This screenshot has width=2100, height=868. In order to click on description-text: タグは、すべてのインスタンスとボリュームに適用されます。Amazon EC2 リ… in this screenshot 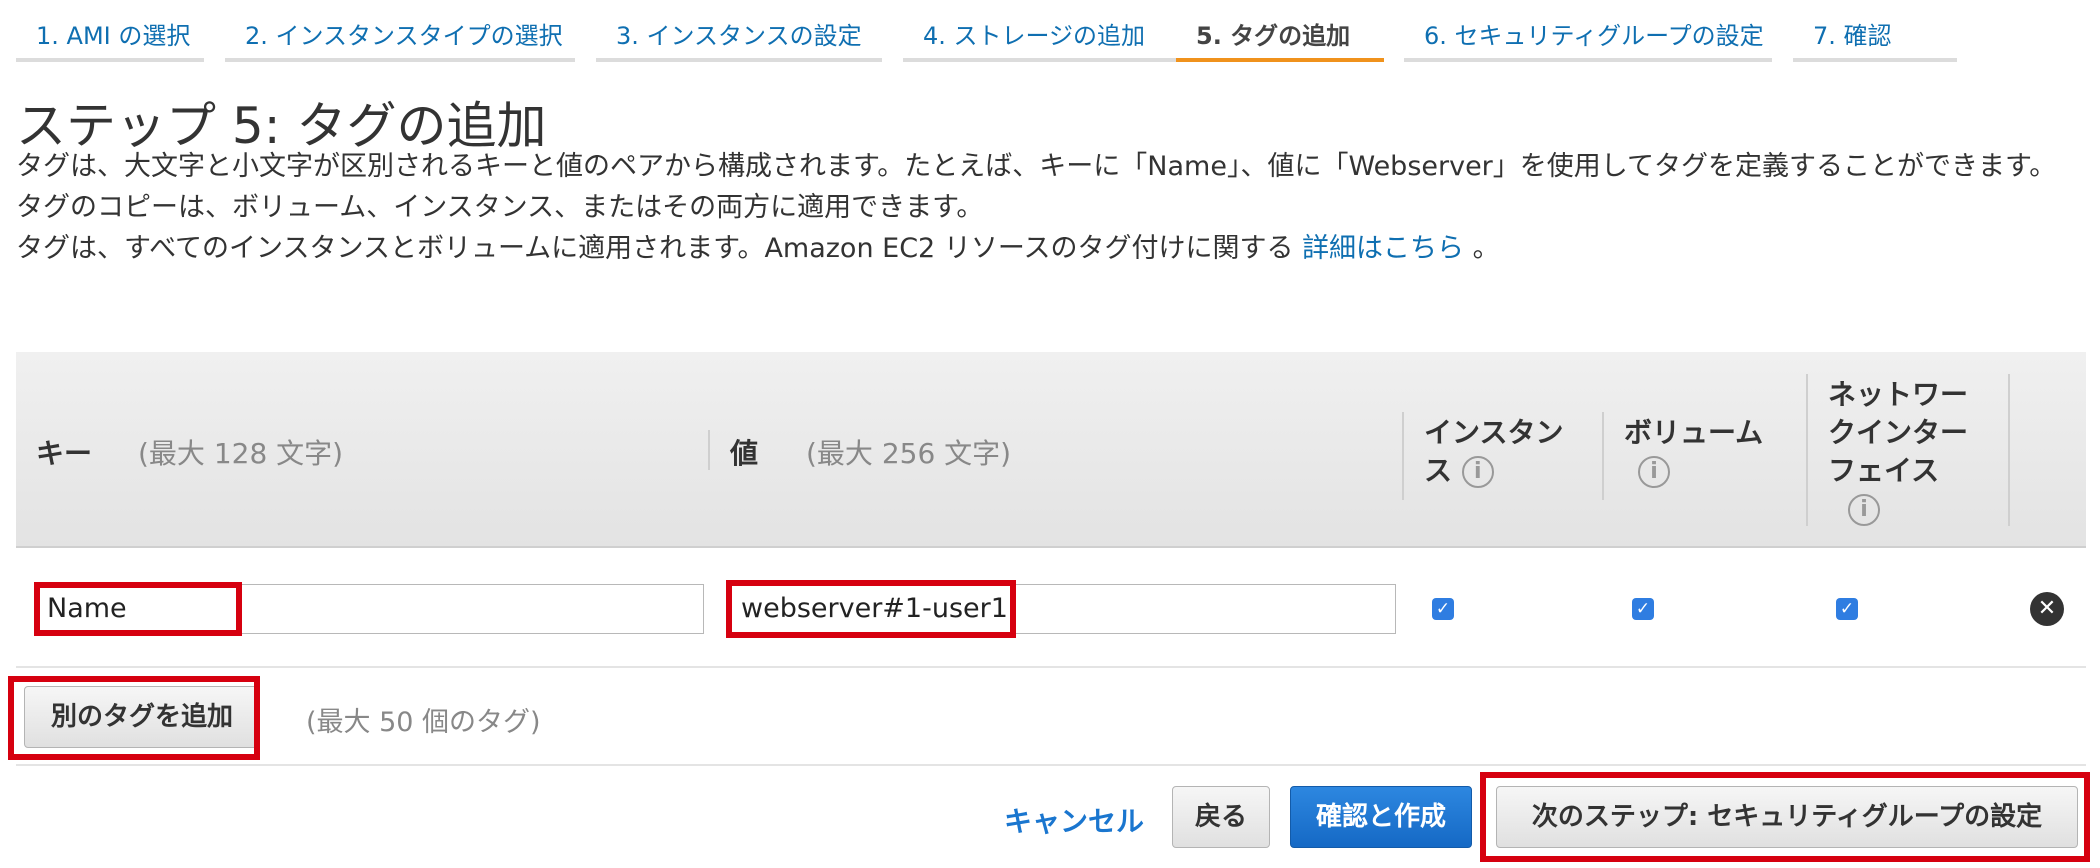, I will do `click(655, 248)`.